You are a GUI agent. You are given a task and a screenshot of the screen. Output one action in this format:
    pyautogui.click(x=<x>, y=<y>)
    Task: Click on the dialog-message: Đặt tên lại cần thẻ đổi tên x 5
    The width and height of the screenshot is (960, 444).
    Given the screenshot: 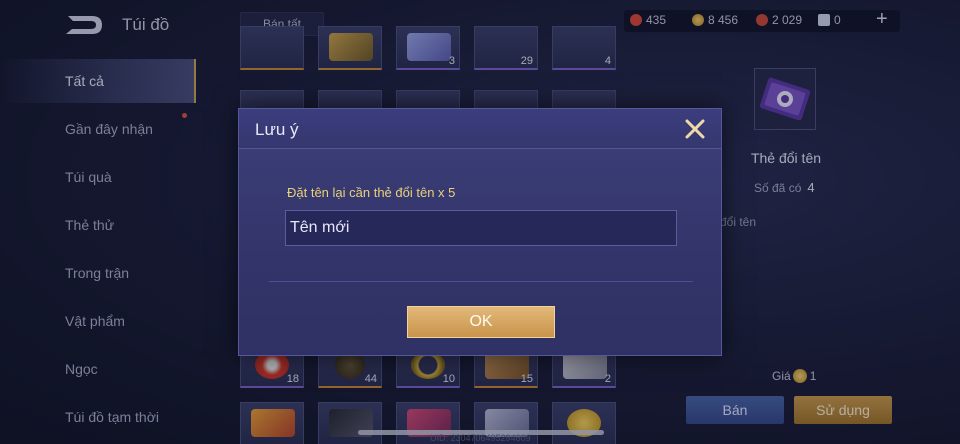 What is the action you would take?
    pyautogui.click(x=371, y=192)
    